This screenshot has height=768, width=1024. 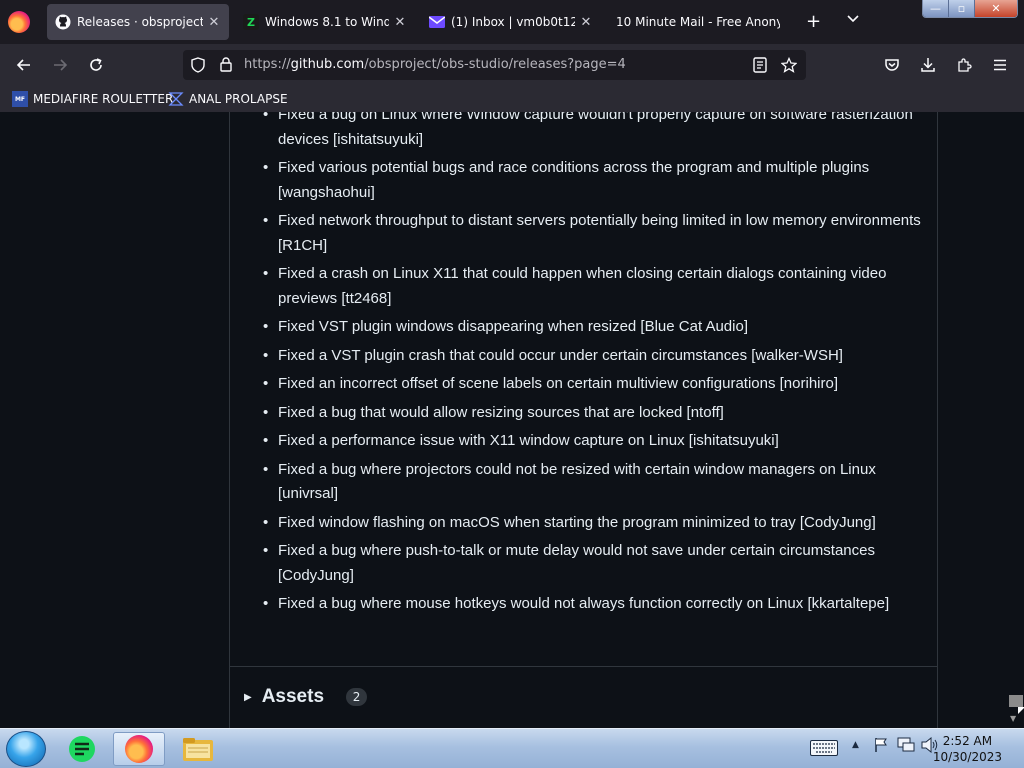 What do you see at coordinates (1013, 718) in the screenshot?
I see `scroll-down-arrow-icon: ▼` at bounding box center [1013, 718].